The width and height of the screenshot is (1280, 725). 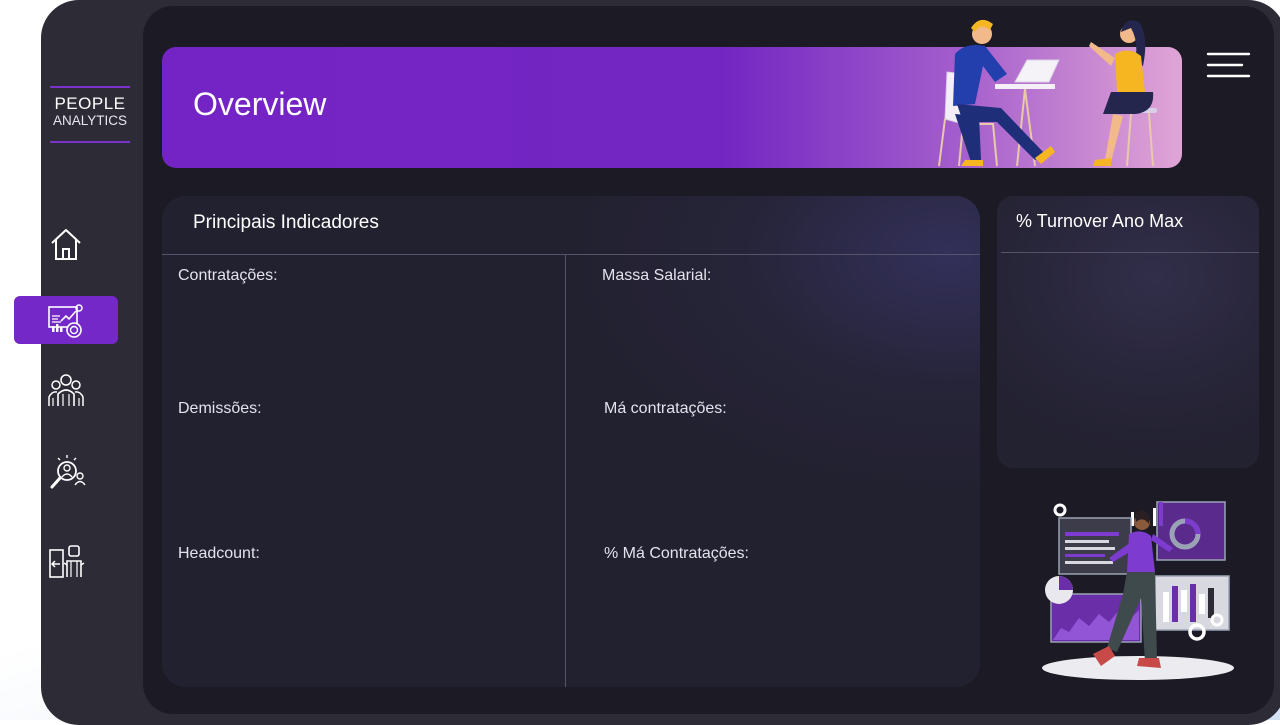 I want to click on home-icon, so click(x=66, y=244).